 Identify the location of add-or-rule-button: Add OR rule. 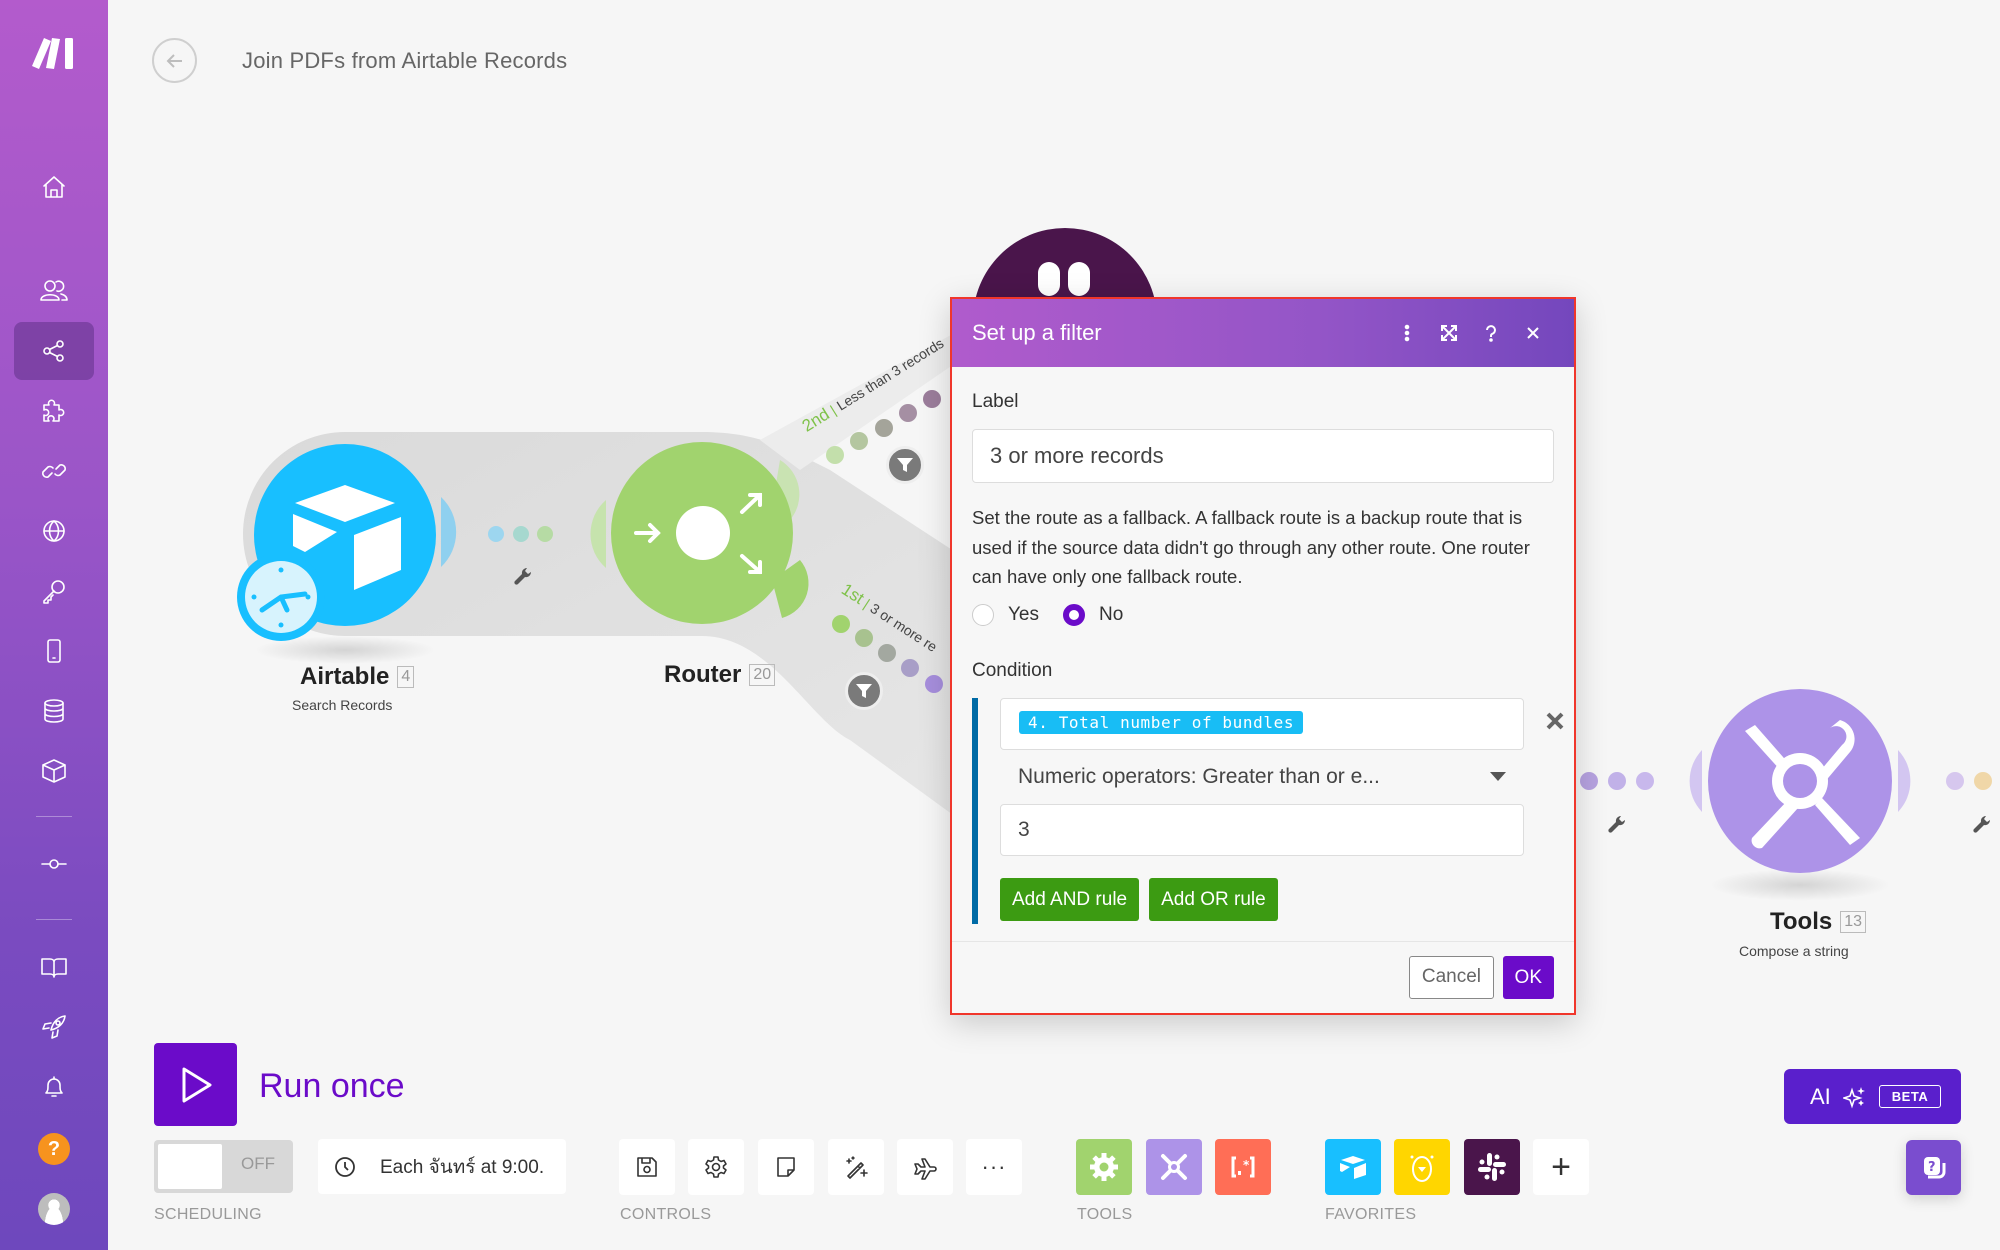
(1213, 899).